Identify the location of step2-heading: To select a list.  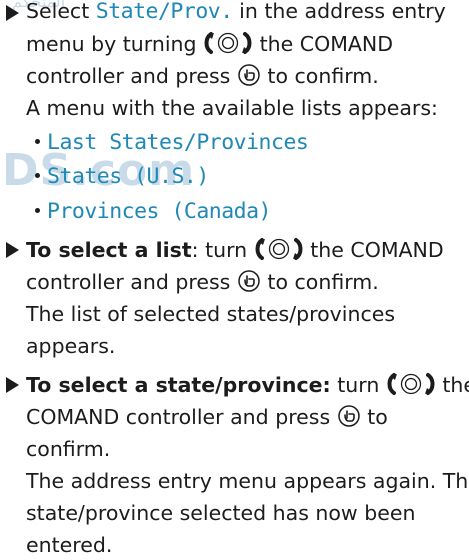
(109, 250).